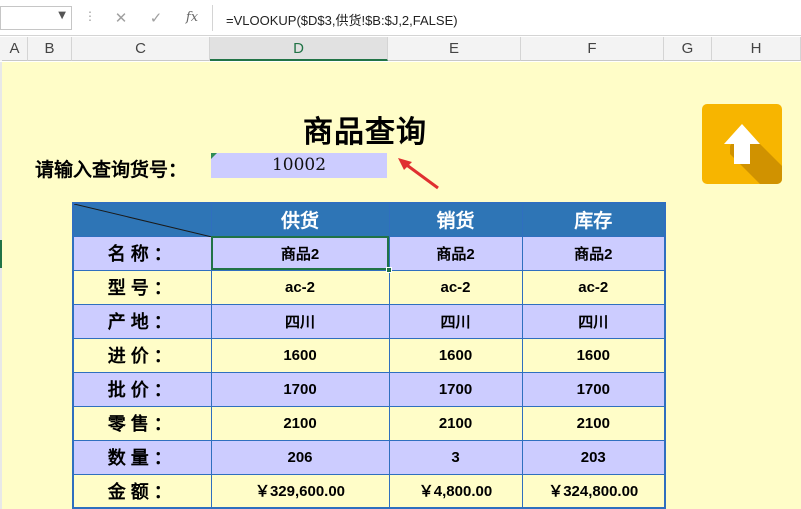 This screenshot has height=509, width=801. I want to click on cell-model-supply: ac-2, so click(300, 287).